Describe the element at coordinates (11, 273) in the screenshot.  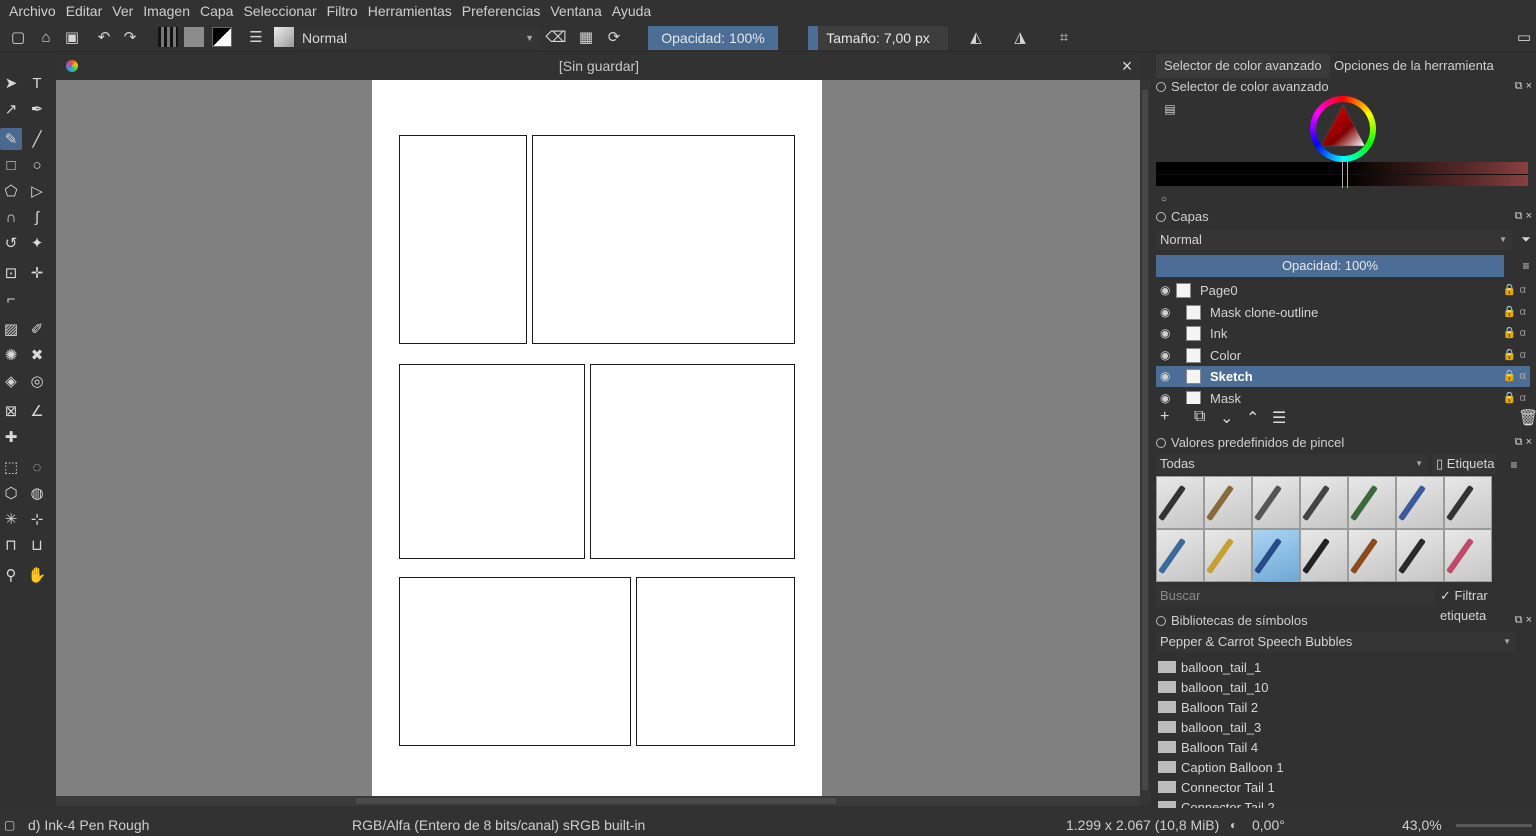
I see `transform-tool-icon: ⊡` at that location.